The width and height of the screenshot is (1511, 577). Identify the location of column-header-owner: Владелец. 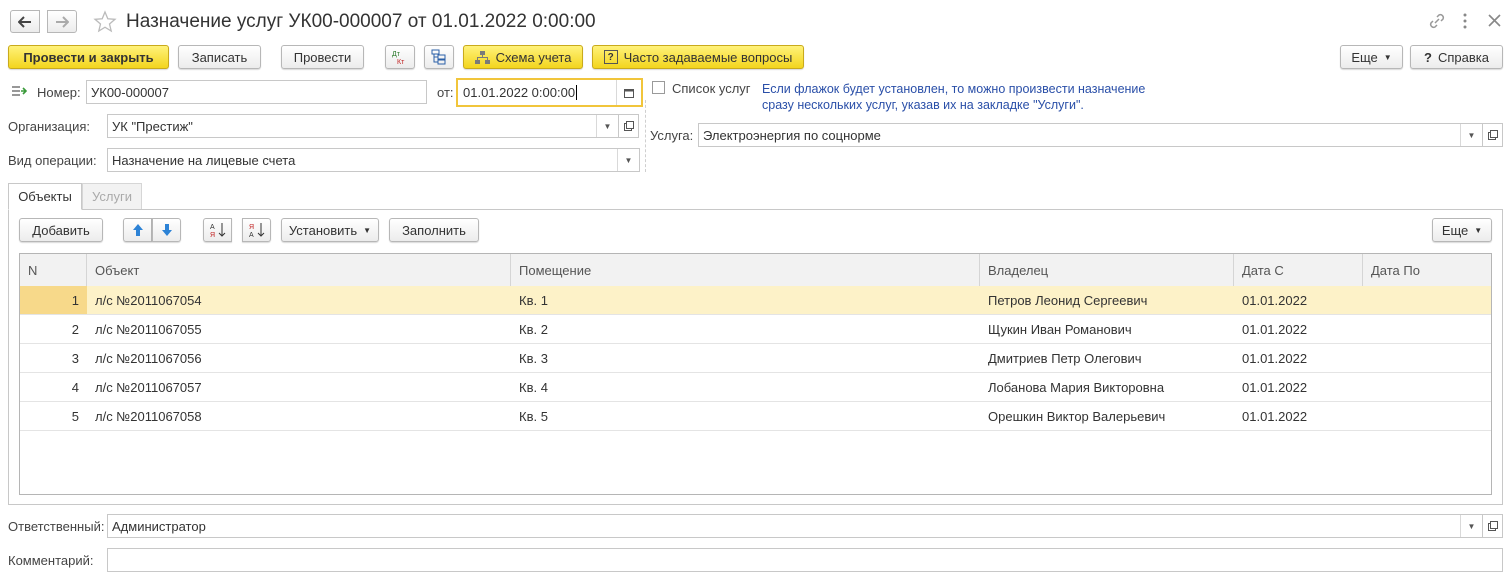
(1107, 270).